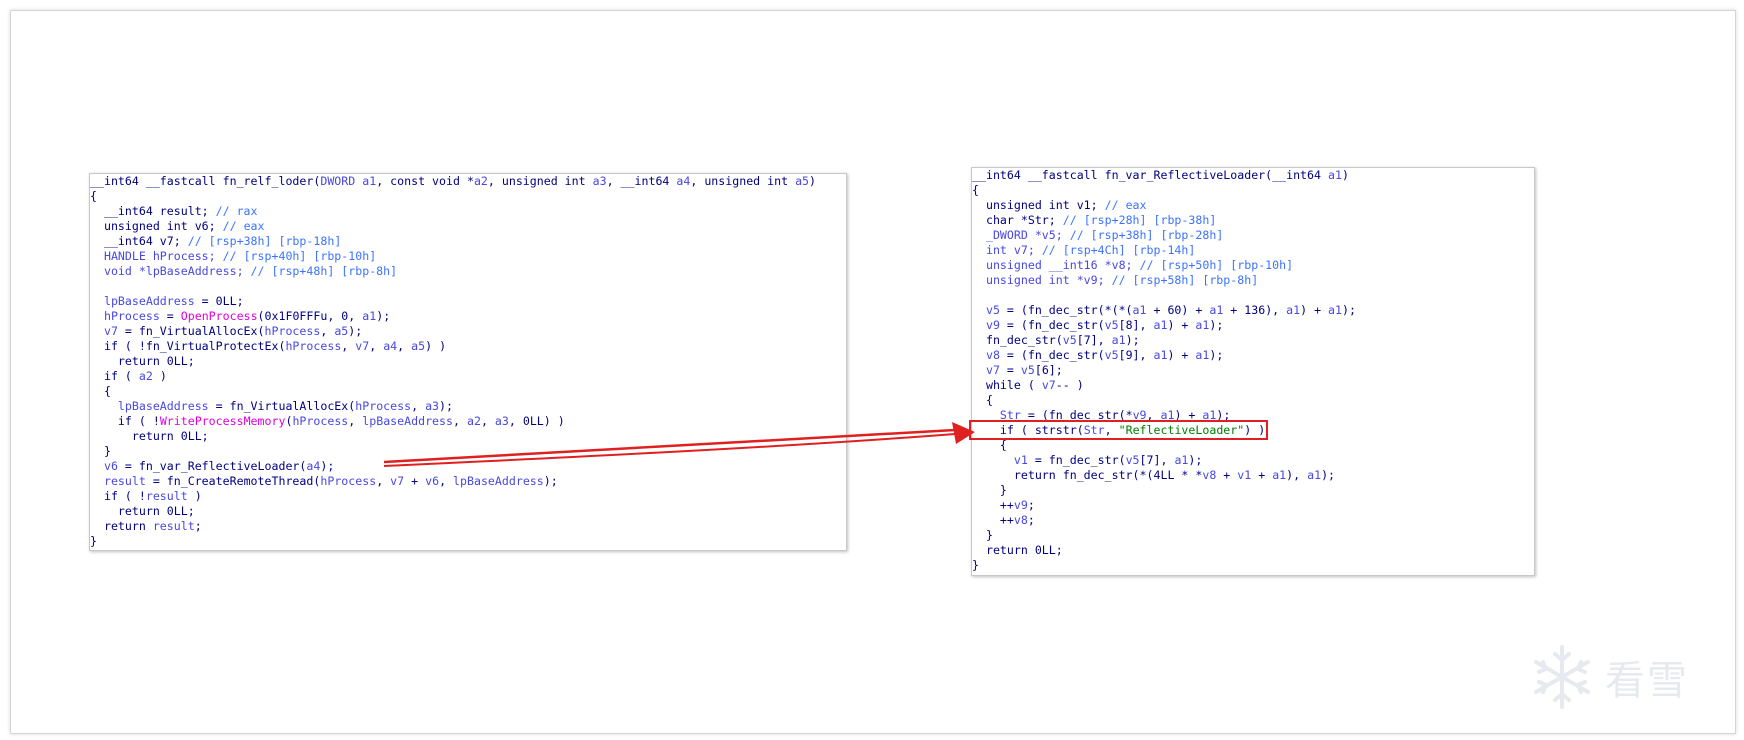  I want to click on code-line: lpBaseAddress = 0LL;, so click(453, 301).